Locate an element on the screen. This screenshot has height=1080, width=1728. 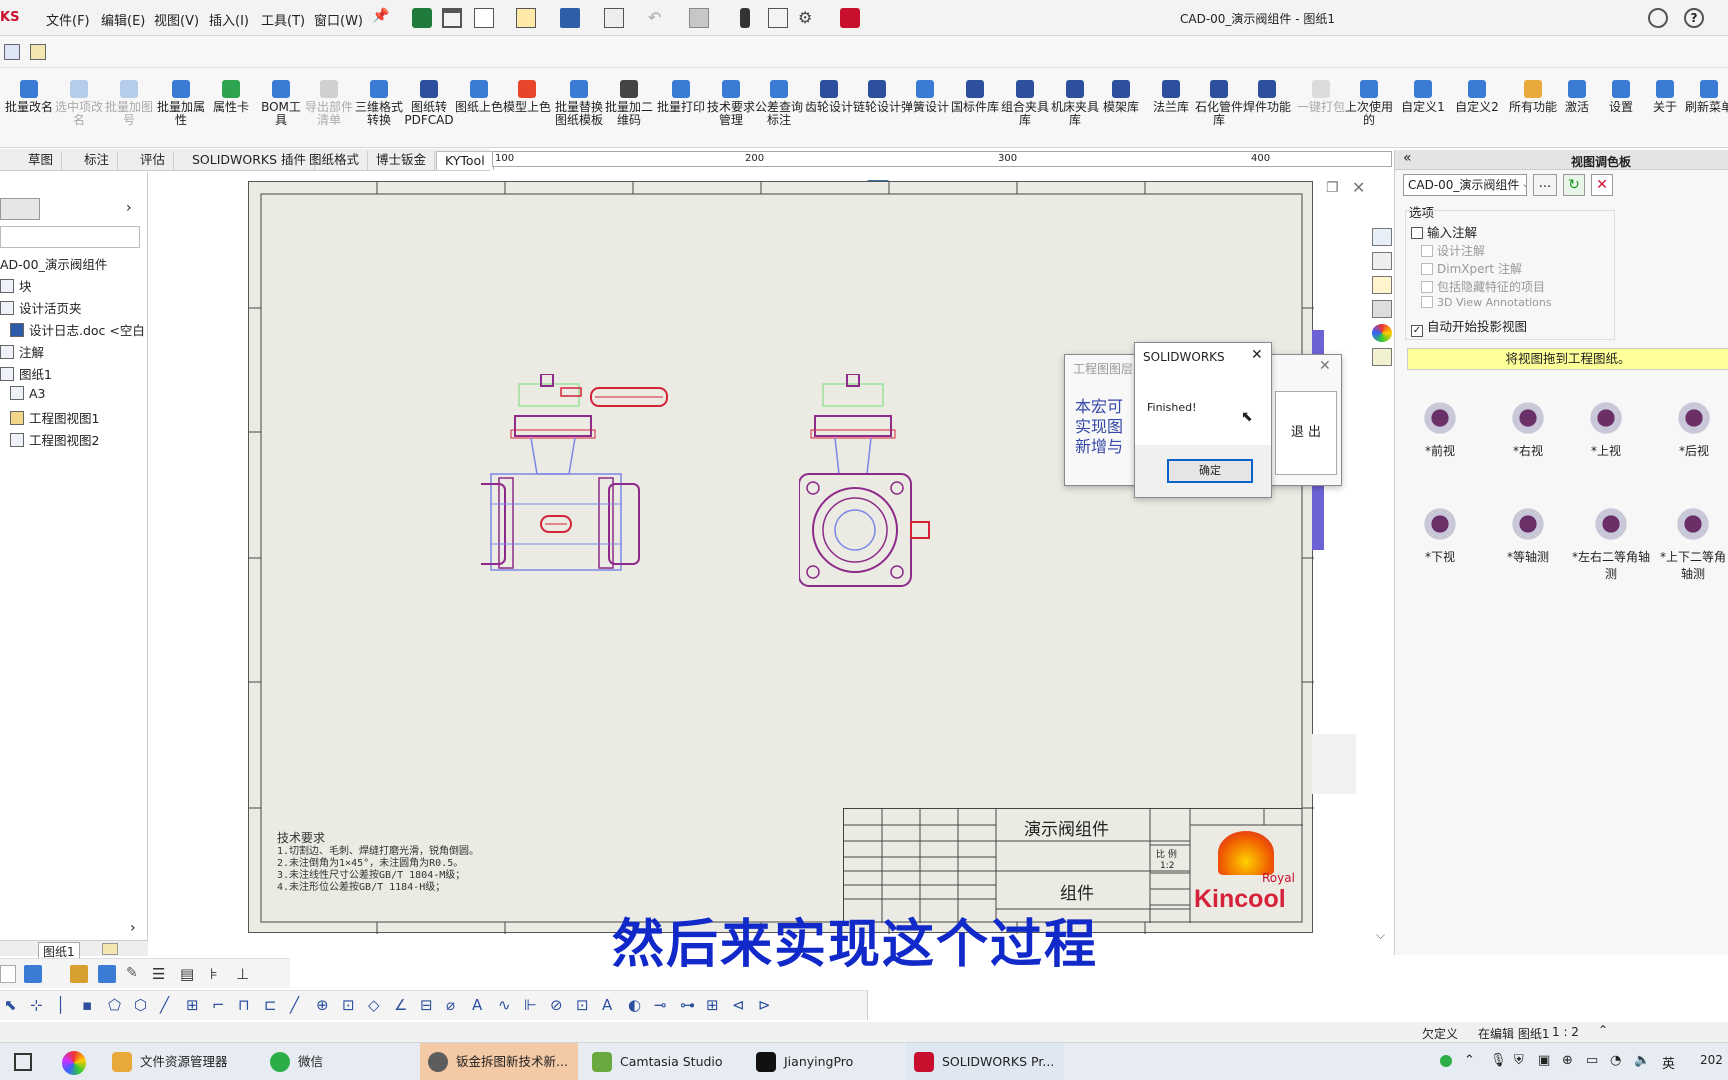
color-display-icon: ▤ is located at coordinates (189, 974).